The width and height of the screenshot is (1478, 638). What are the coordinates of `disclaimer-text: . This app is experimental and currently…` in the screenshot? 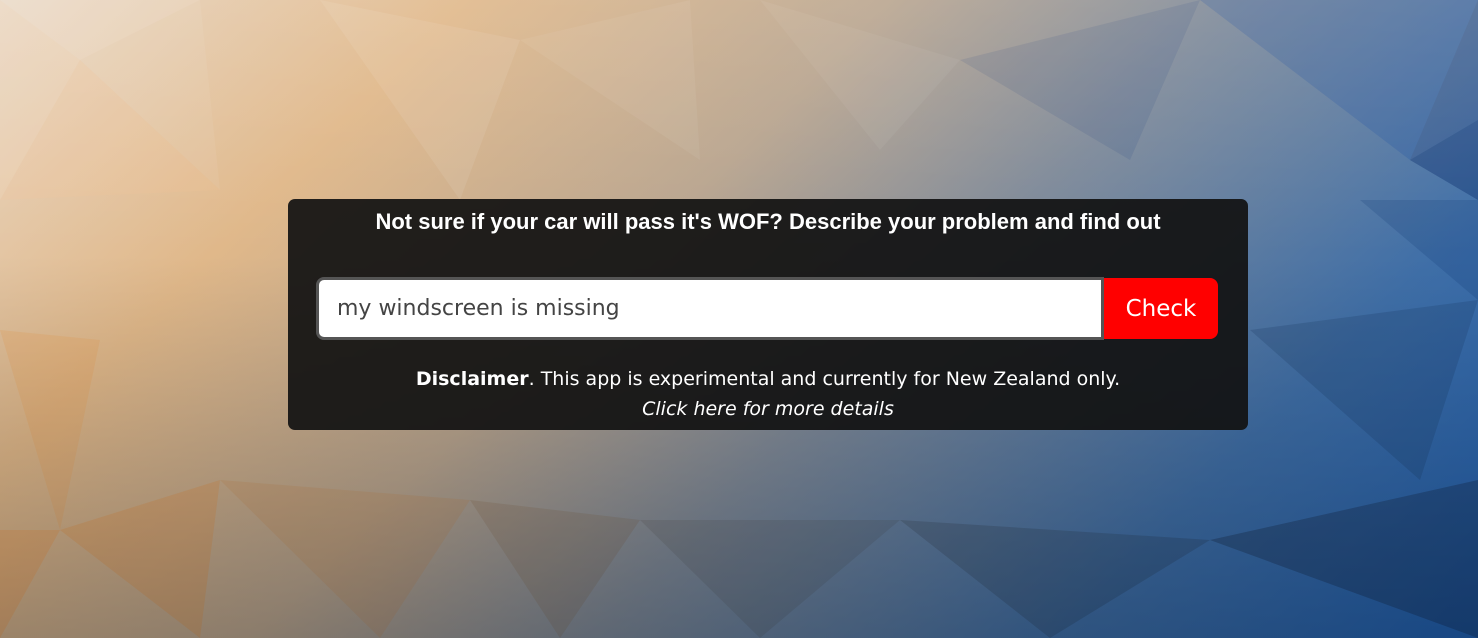 It's located at (824, 379).